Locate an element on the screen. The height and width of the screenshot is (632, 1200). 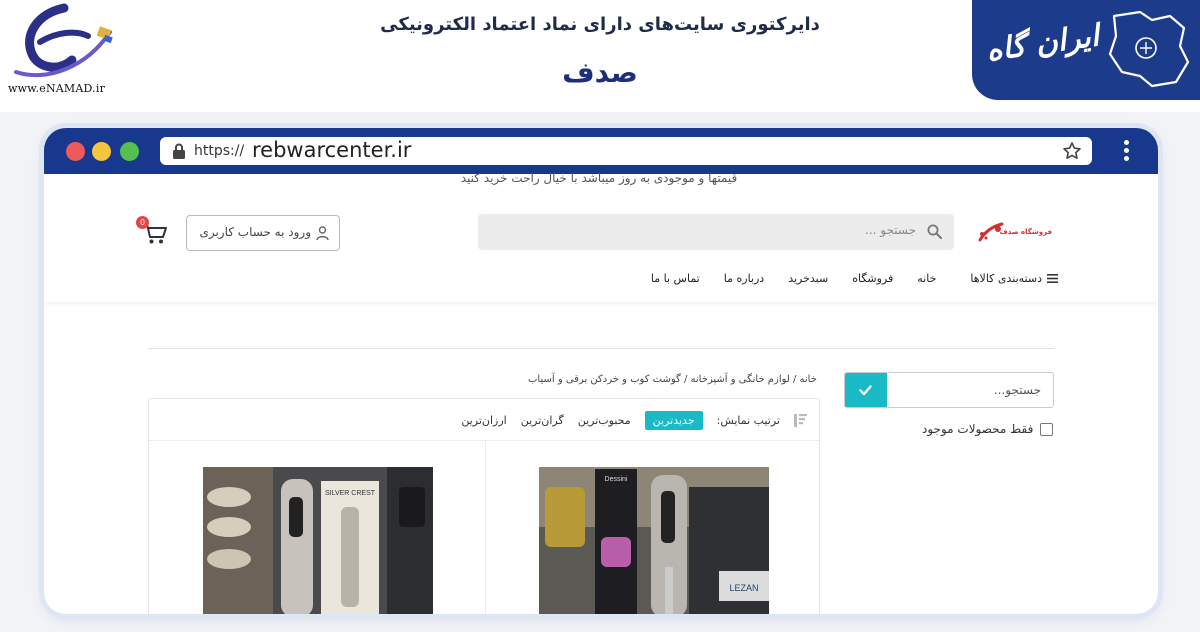
irangah-badge: ایران گاه is located at coordinates (1086, 50).